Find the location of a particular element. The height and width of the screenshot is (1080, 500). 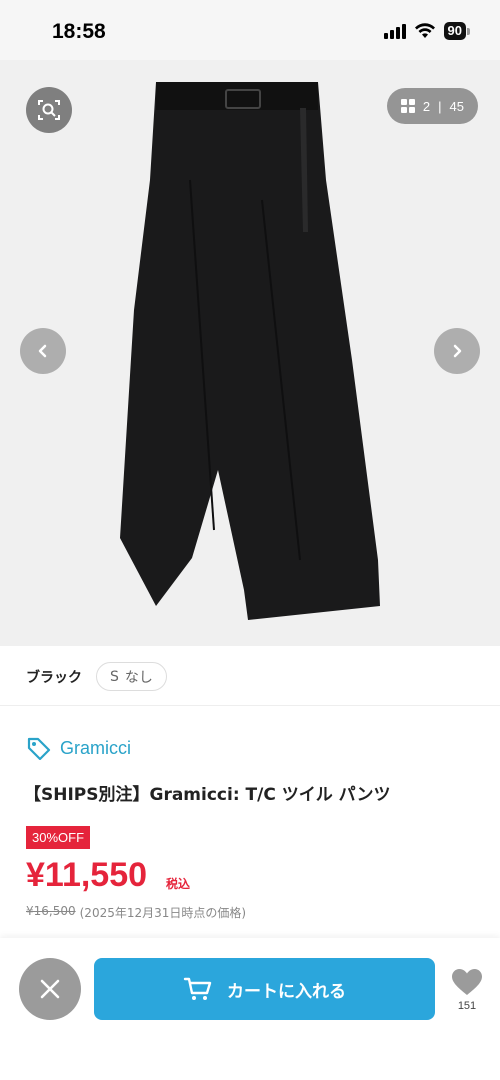

counter-total: 45 is located at coordinates (456, 106).